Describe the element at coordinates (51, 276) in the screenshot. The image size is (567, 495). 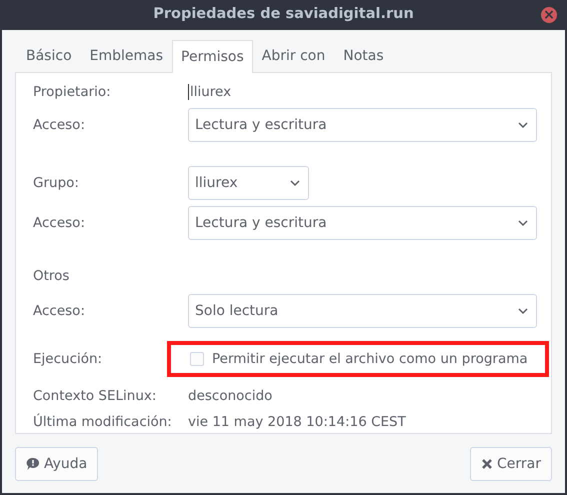
I see `section-label: Otros` at that location.